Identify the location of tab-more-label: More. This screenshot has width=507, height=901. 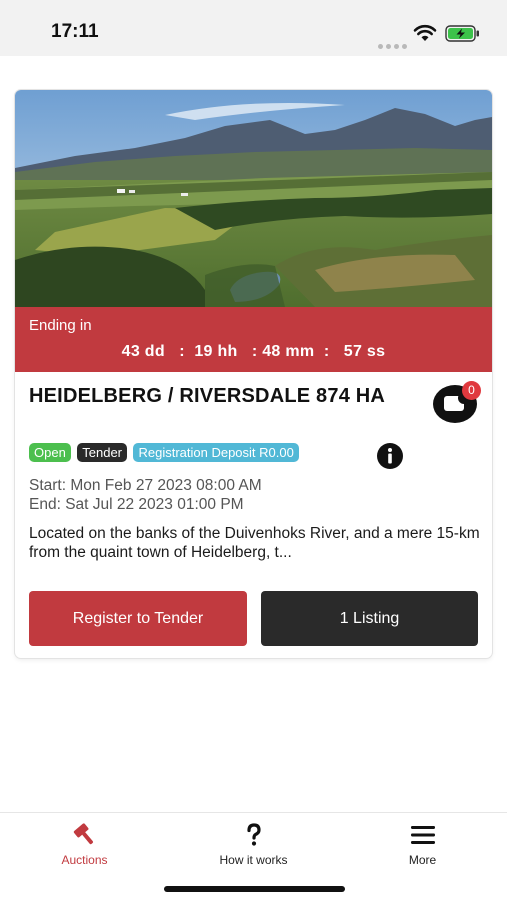
(422, 860).